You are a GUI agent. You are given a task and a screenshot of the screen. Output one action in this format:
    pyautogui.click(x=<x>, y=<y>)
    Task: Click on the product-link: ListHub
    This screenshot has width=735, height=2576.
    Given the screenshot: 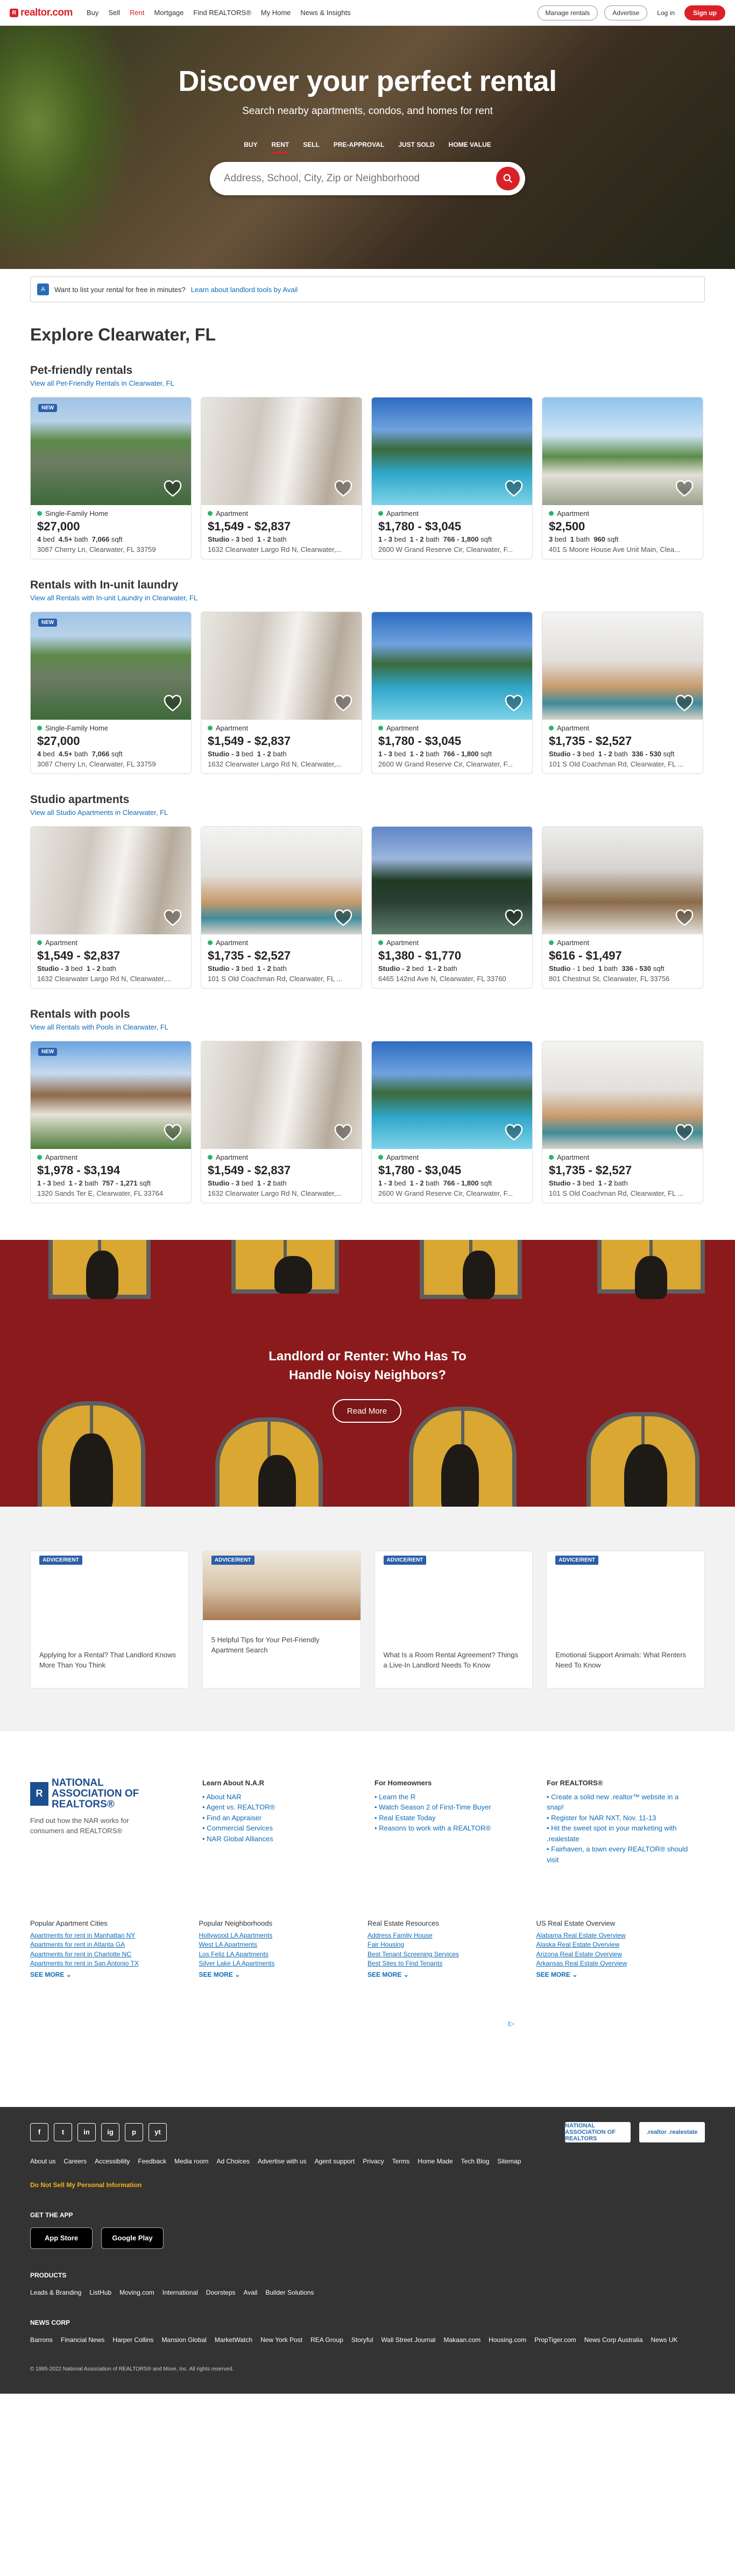 What is the action you would take?
    pyautogui.click(x=100, y=2292)
    